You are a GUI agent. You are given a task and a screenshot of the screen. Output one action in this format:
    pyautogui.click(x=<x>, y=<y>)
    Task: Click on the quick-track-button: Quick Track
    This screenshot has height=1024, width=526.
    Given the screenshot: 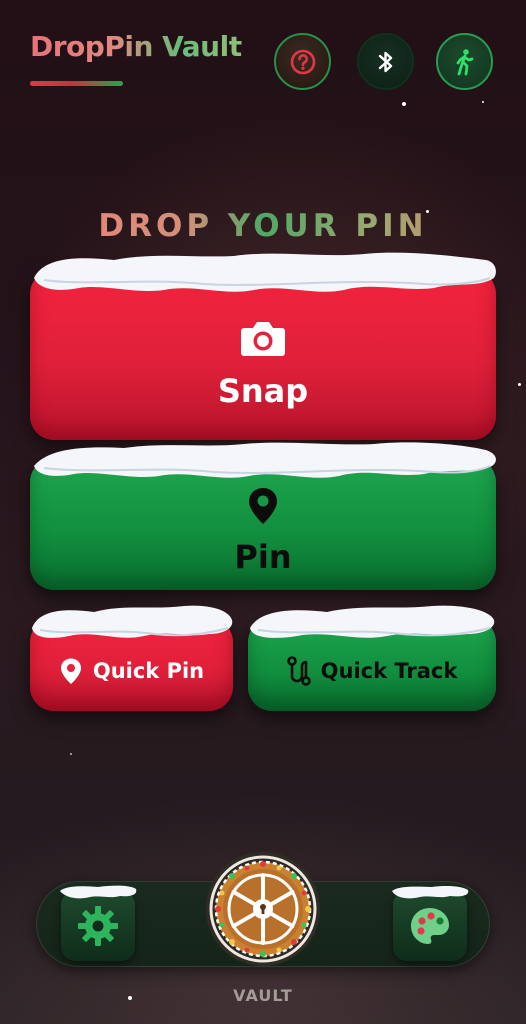 What is the action you would take?
    pyautogui.click(x=372, y=658)
    